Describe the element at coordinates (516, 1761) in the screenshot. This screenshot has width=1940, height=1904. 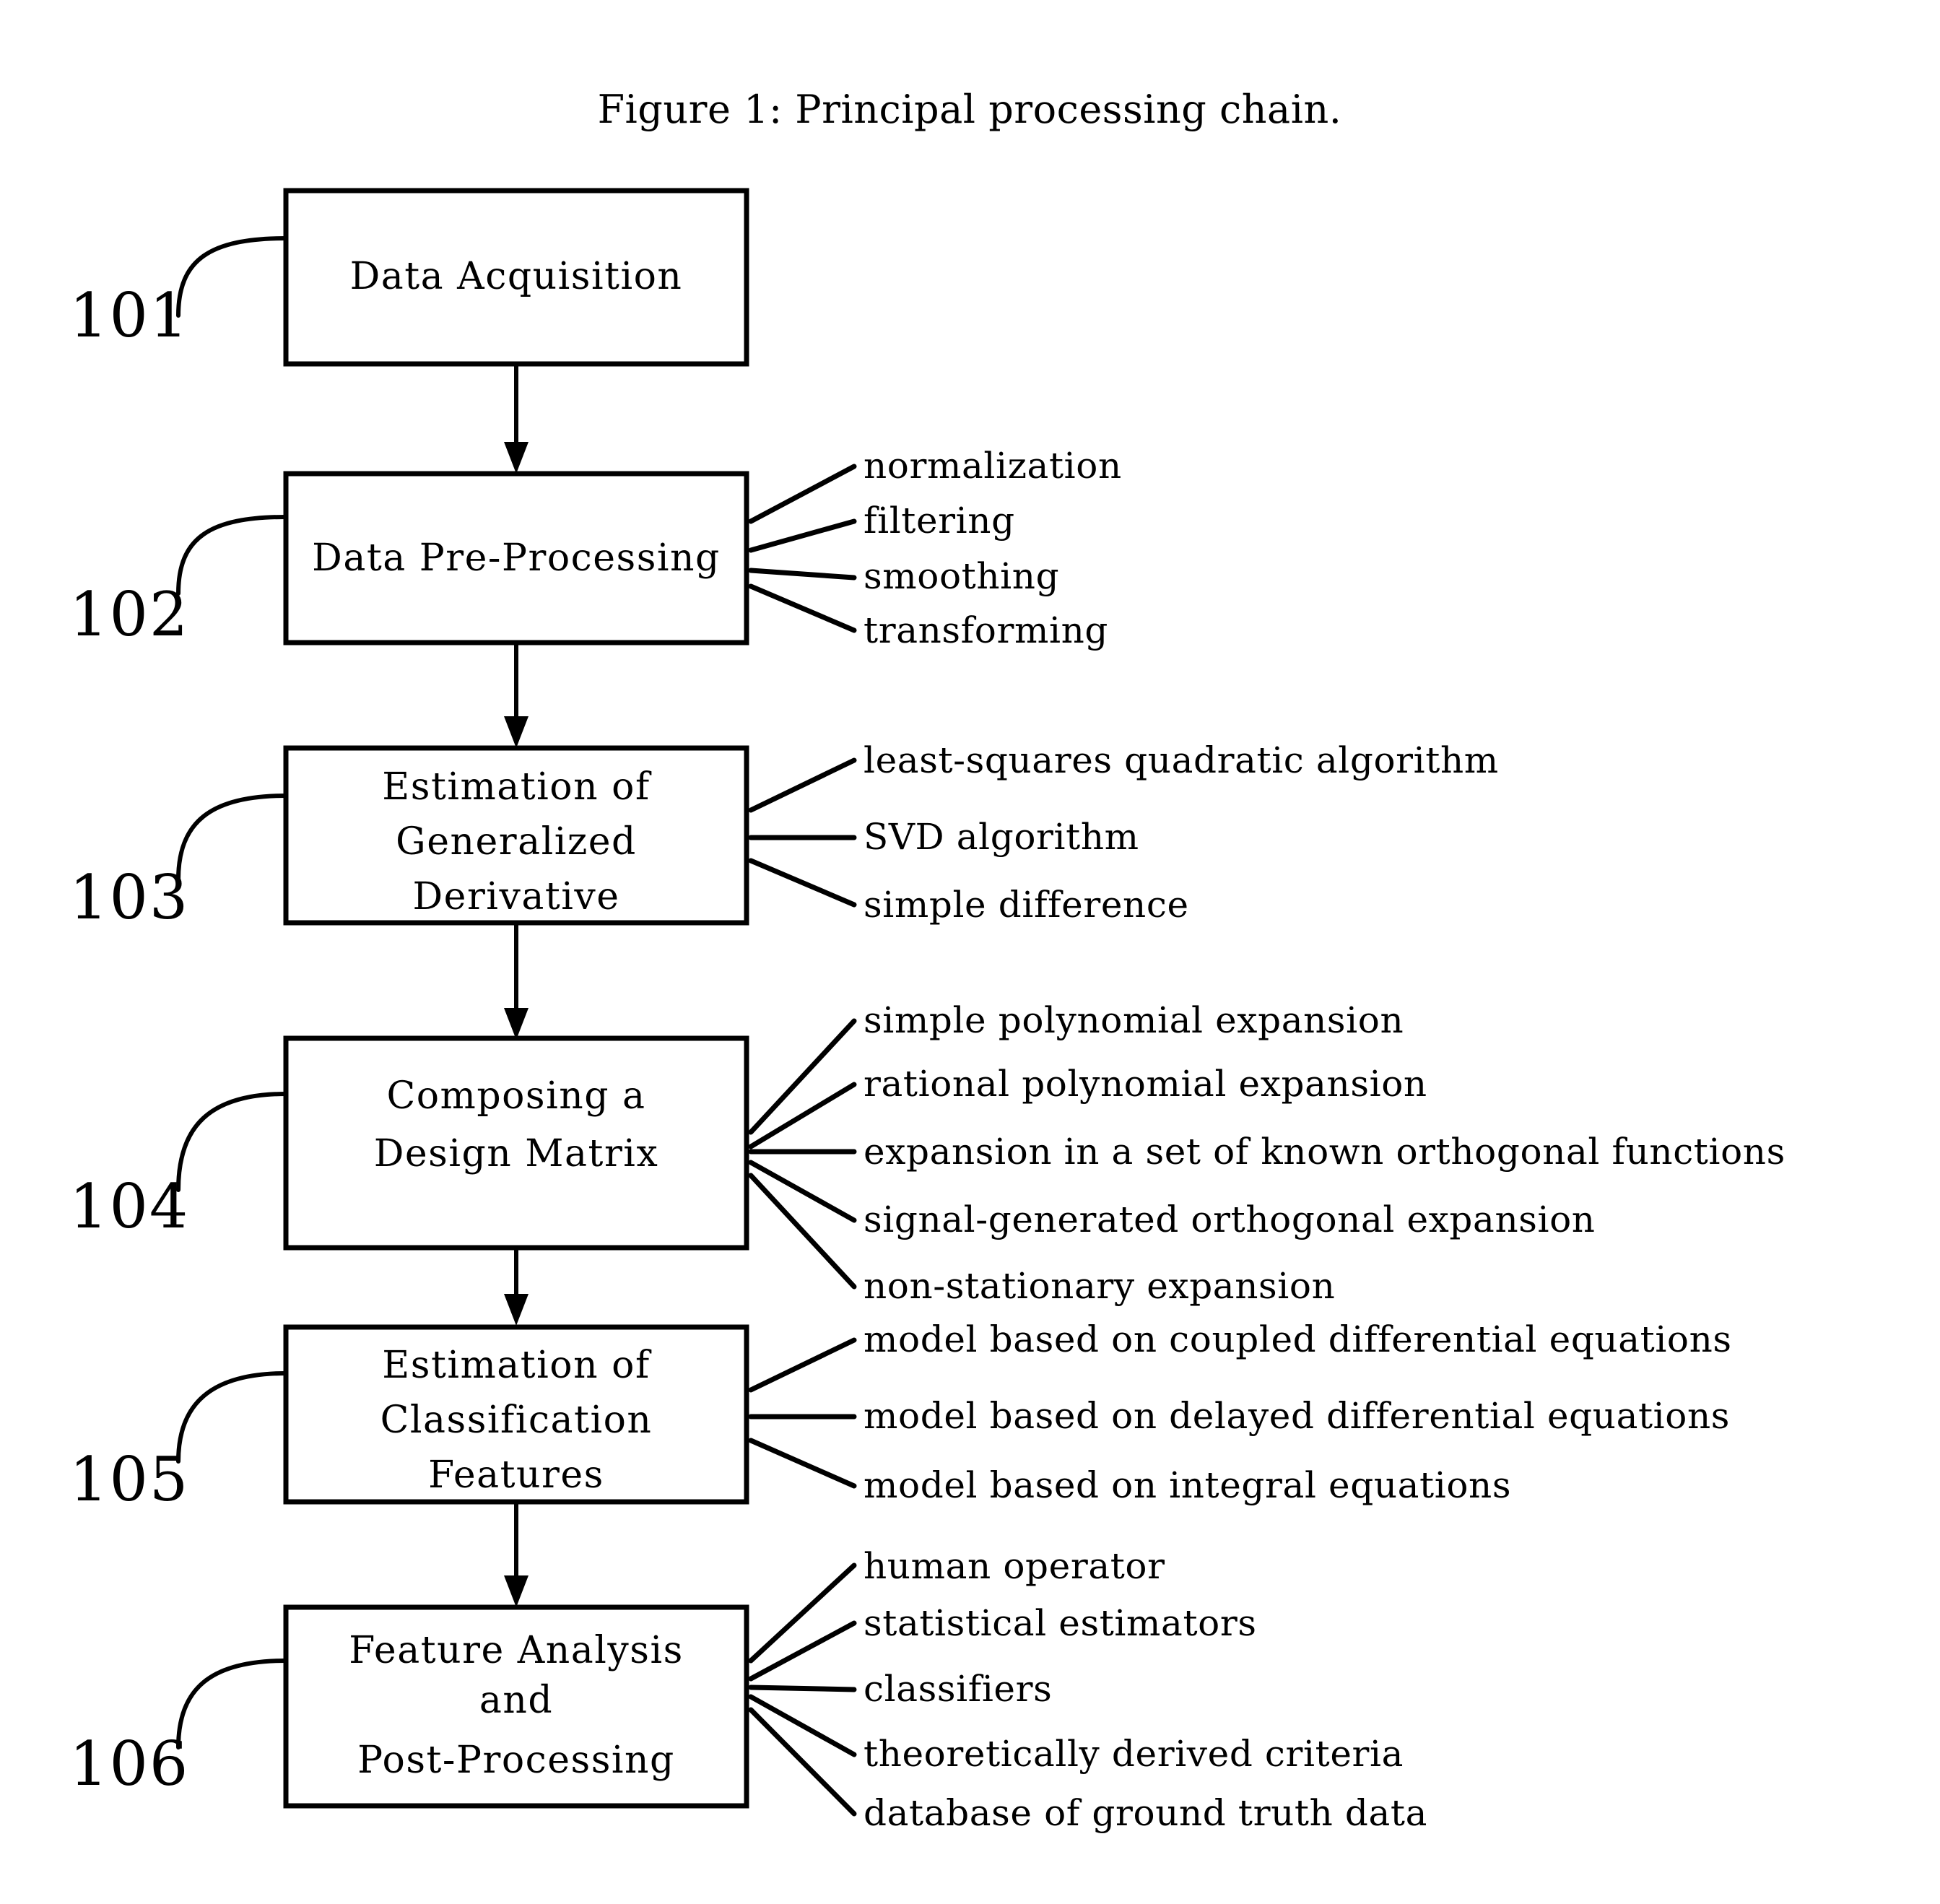
I see `step-label-106-line-2: Post-Processing` at that location.